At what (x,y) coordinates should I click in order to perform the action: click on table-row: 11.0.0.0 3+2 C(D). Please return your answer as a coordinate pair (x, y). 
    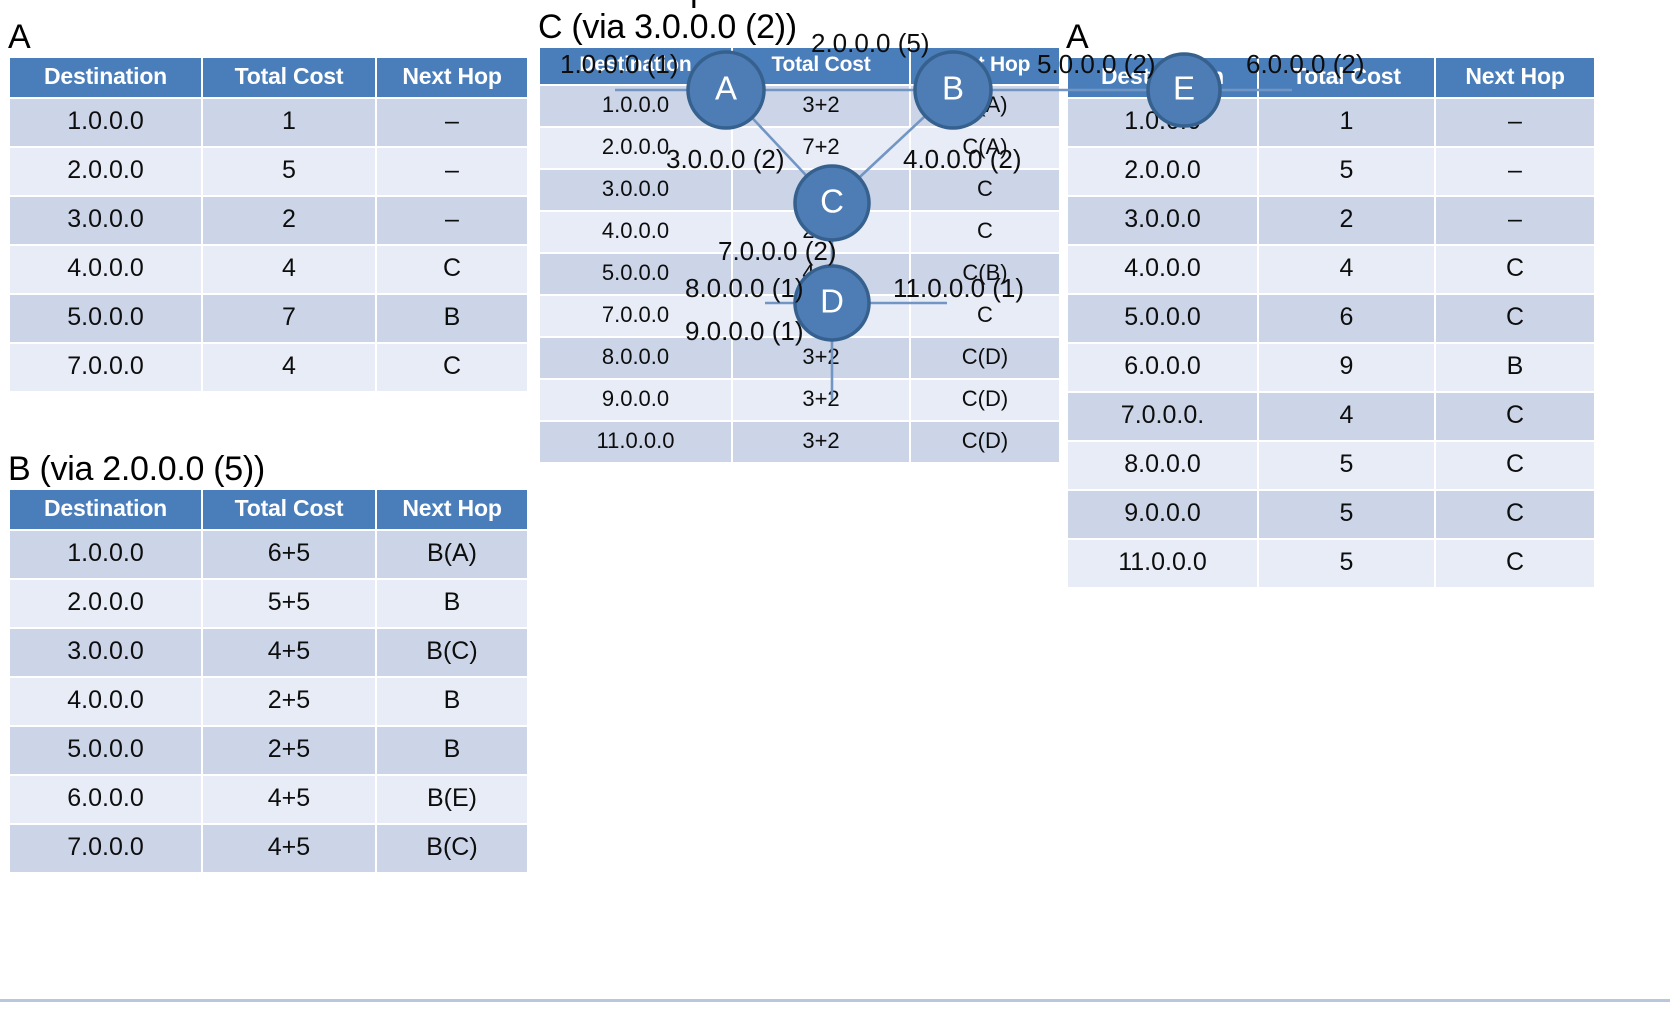
    Looking at the image, I should click on (799, 442).